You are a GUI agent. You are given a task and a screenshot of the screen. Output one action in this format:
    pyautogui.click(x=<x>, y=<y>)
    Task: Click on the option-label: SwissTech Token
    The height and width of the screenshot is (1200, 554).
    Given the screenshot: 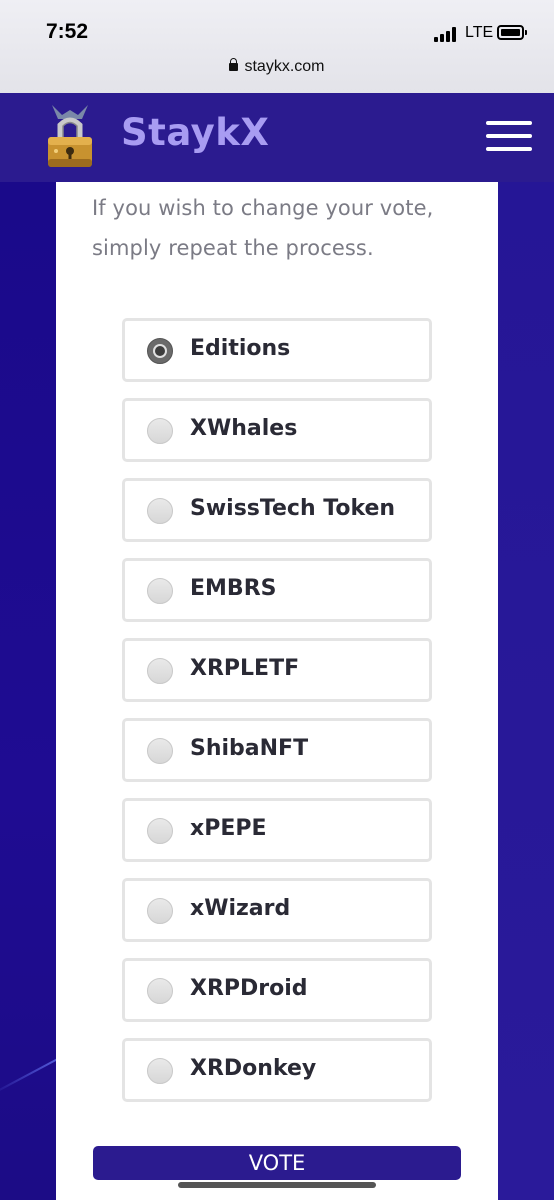 What is the action you would take?
    pyautogui.click(x=293, y=508)
    